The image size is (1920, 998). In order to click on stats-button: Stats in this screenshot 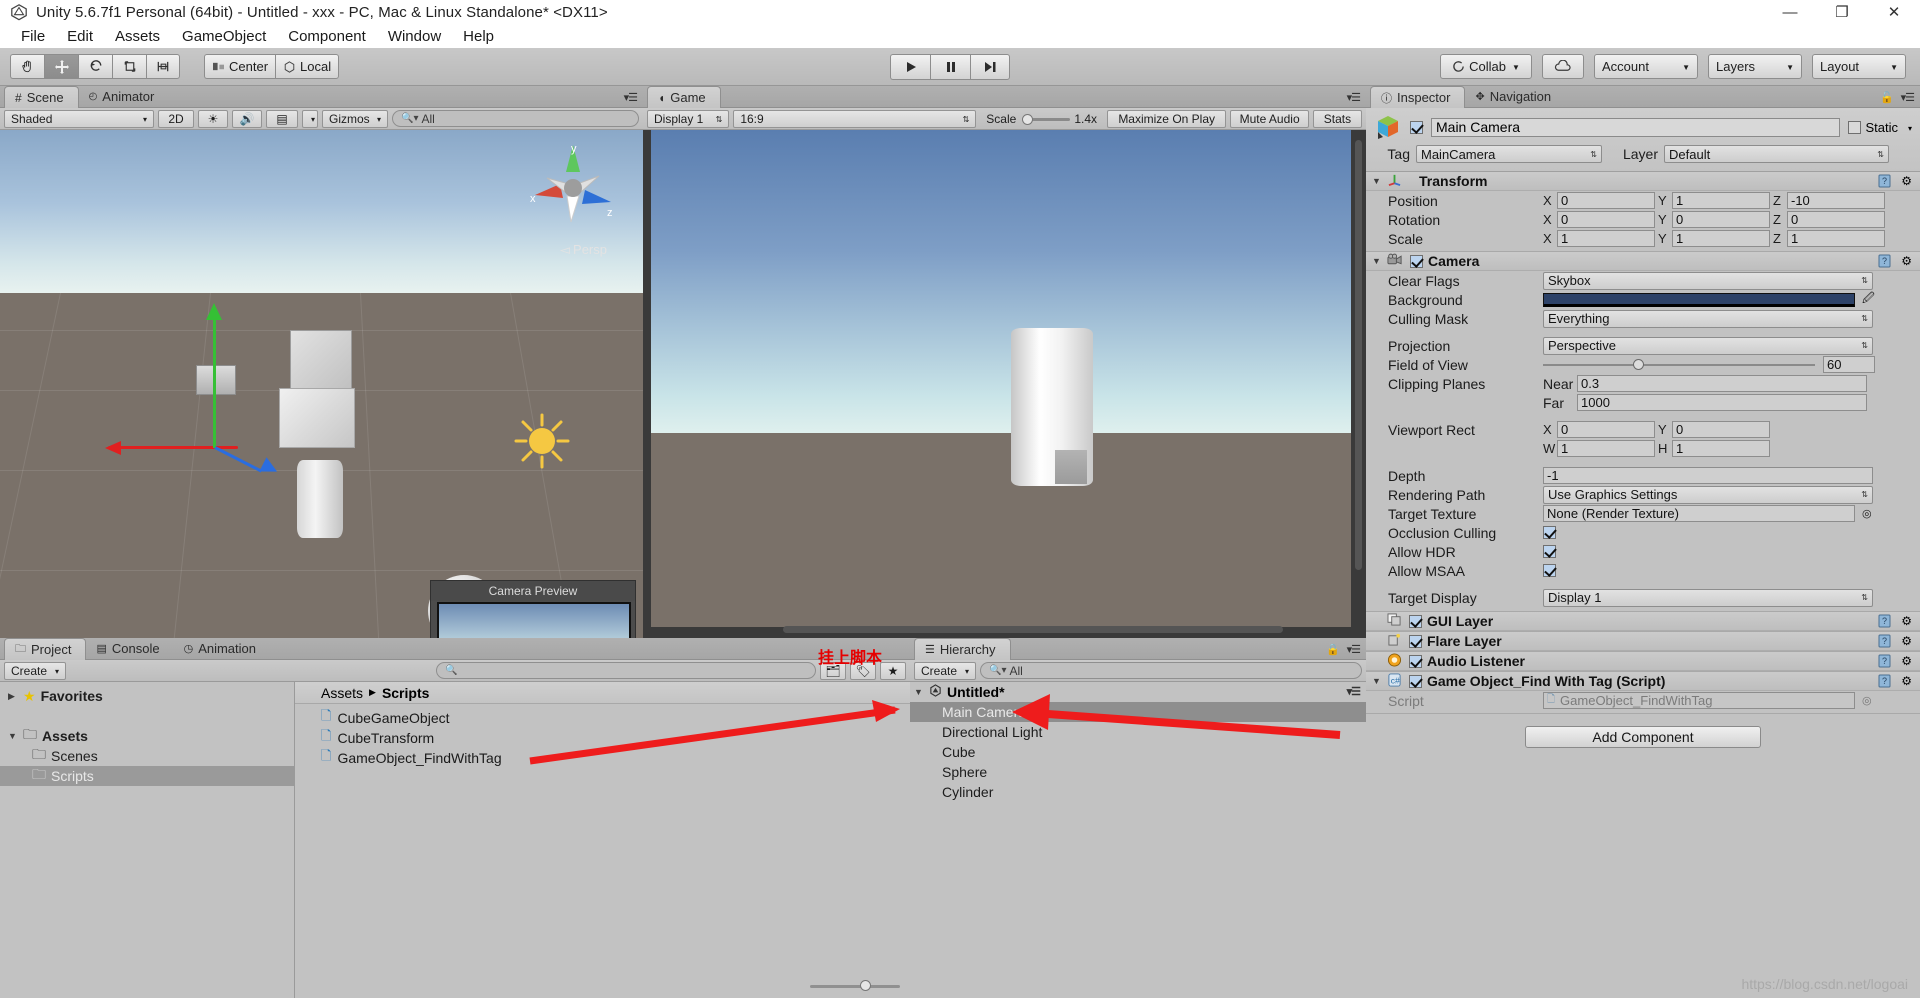, I will do `click(1337, 118)`.